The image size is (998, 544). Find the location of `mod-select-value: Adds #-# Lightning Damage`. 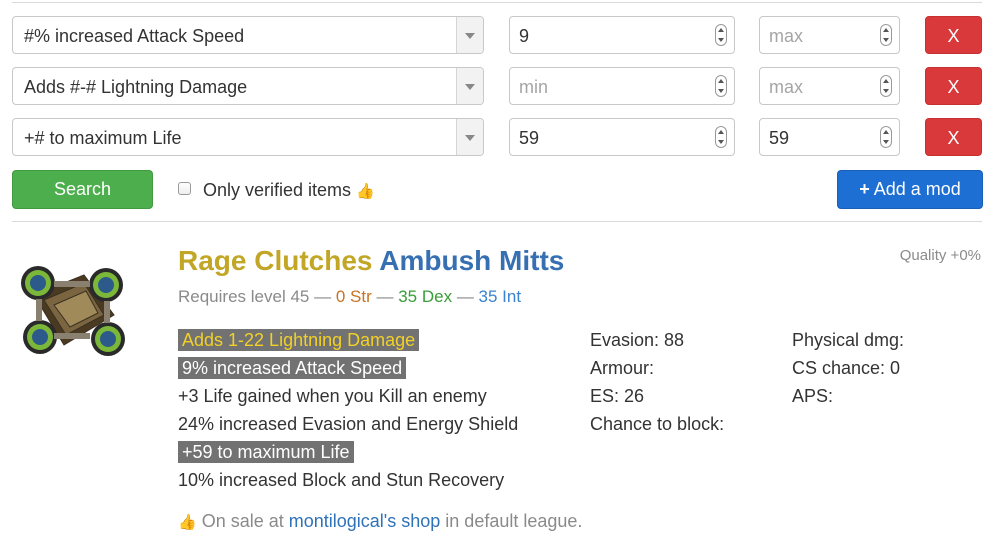

mod-select-value: Adds #-# Lightning Damage is located at coordinates (136, 87).